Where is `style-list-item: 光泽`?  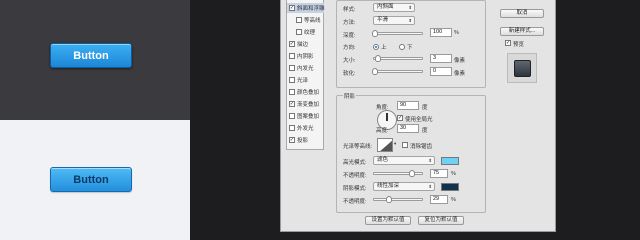
style-list-item: 光泽 is located at coordinates (305, 80).